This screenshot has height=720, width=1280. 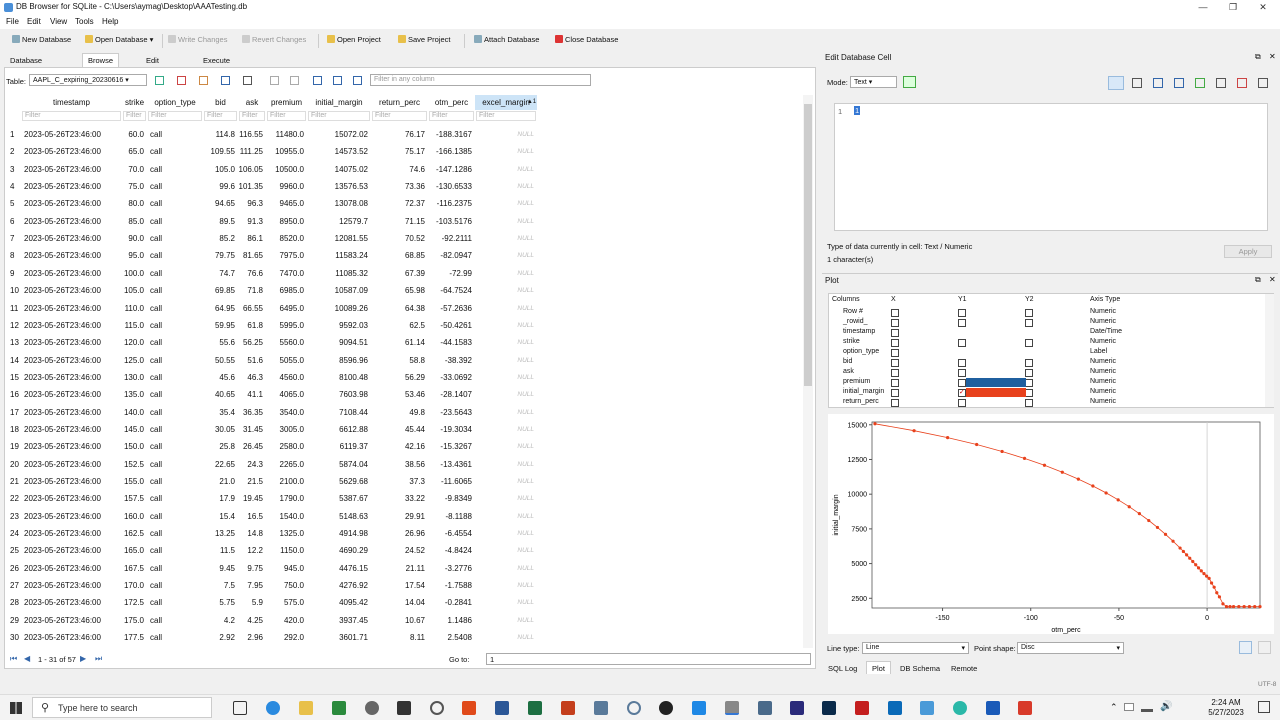 What do you see at coordinates (399, 516) in the screenshot?
I see `cell-return_perc: 29.91` at bounding box center [399, 516].